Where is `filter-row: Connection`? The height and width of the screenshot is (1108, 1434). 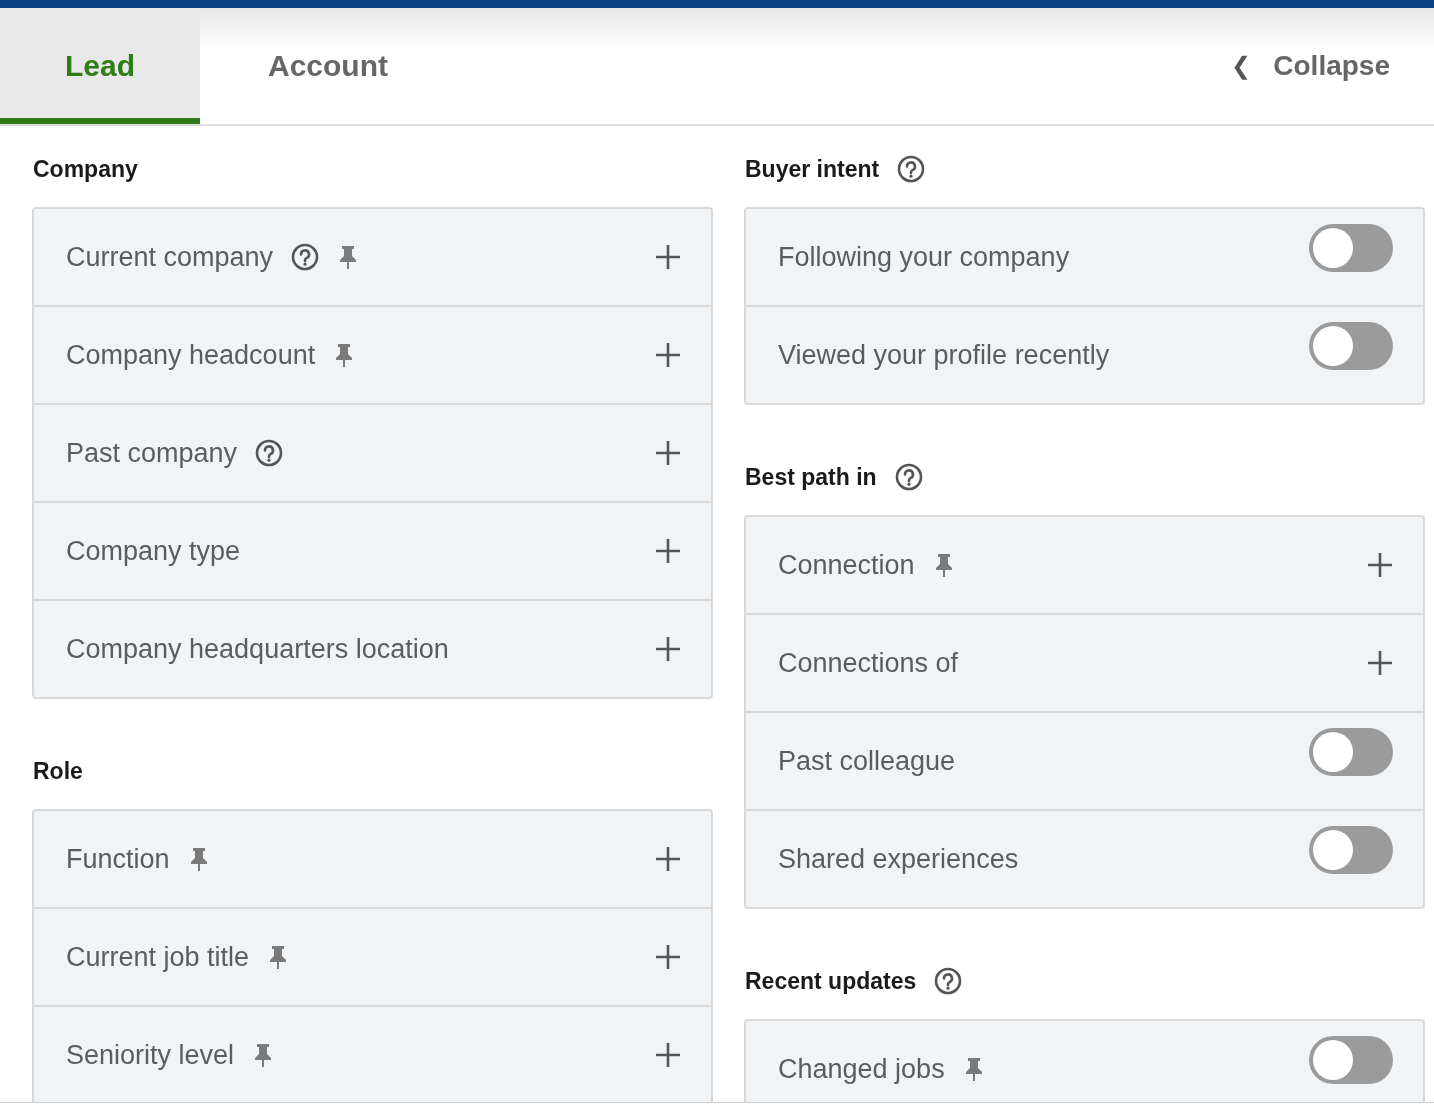
filter-row: Connection is located at coordinates (1084, 565).